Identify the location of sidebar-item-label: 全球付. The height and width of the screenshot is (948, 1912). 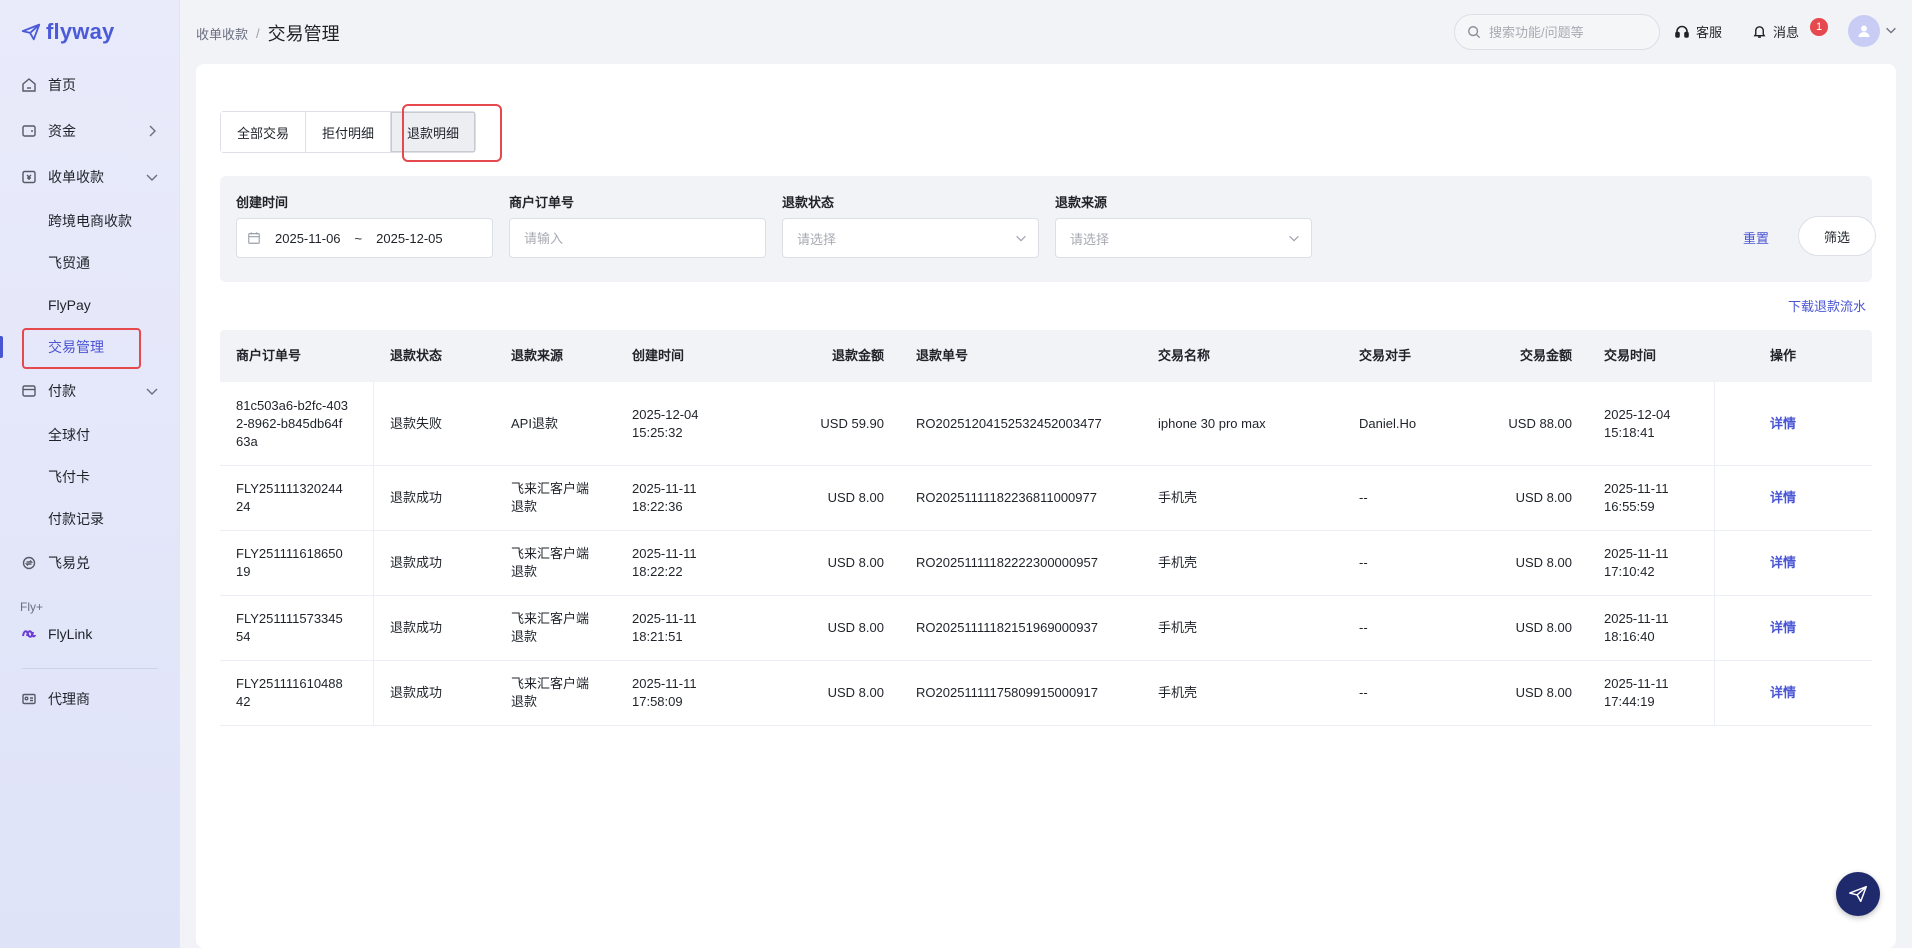
(69, 435).